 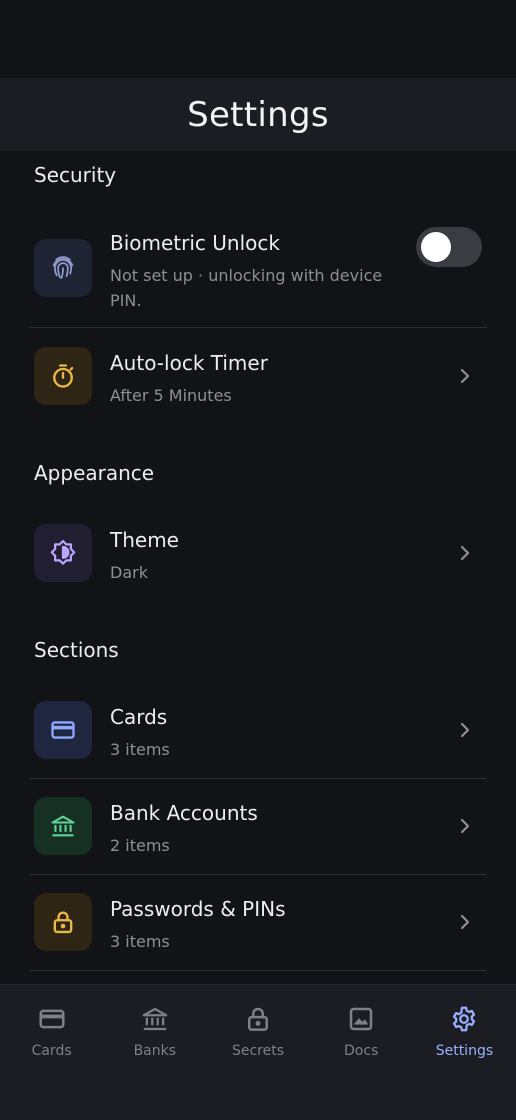 What do you see at coordinates (129, 572) in the screenshot?
I see `theme-subtitle: Dark` at bounding box center [129, 572].